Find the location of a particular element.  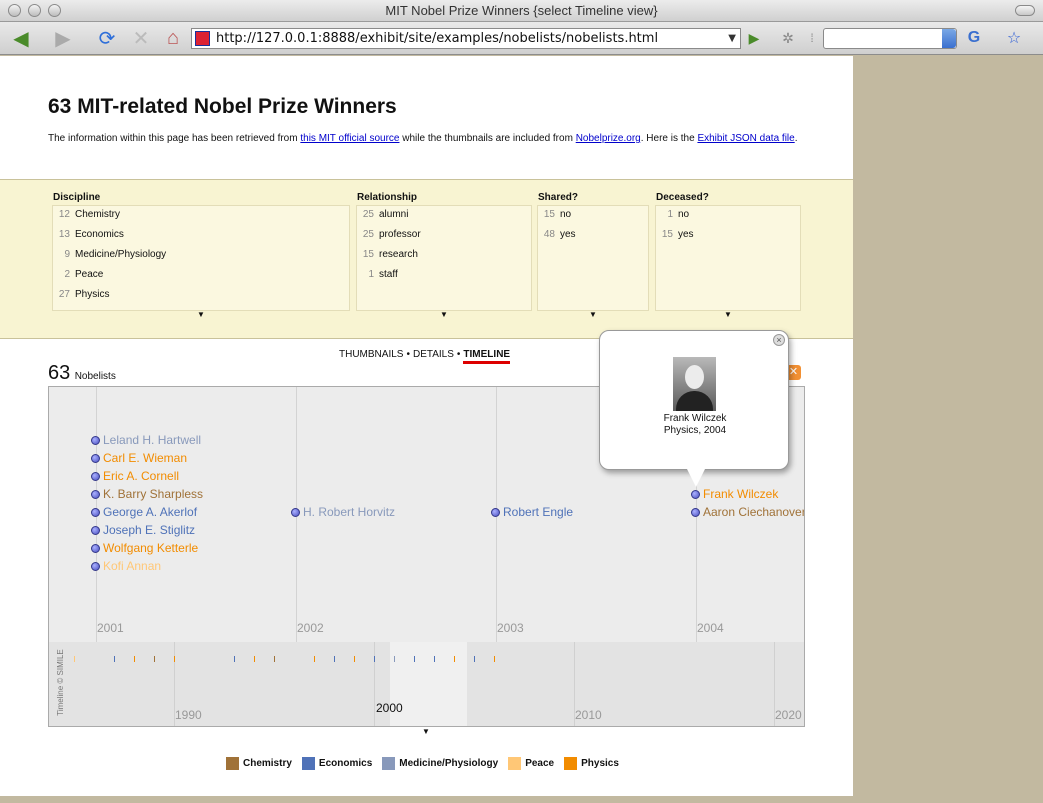

timeline-event: Wolfgang Ketterle is located at coordinates (144, 548).